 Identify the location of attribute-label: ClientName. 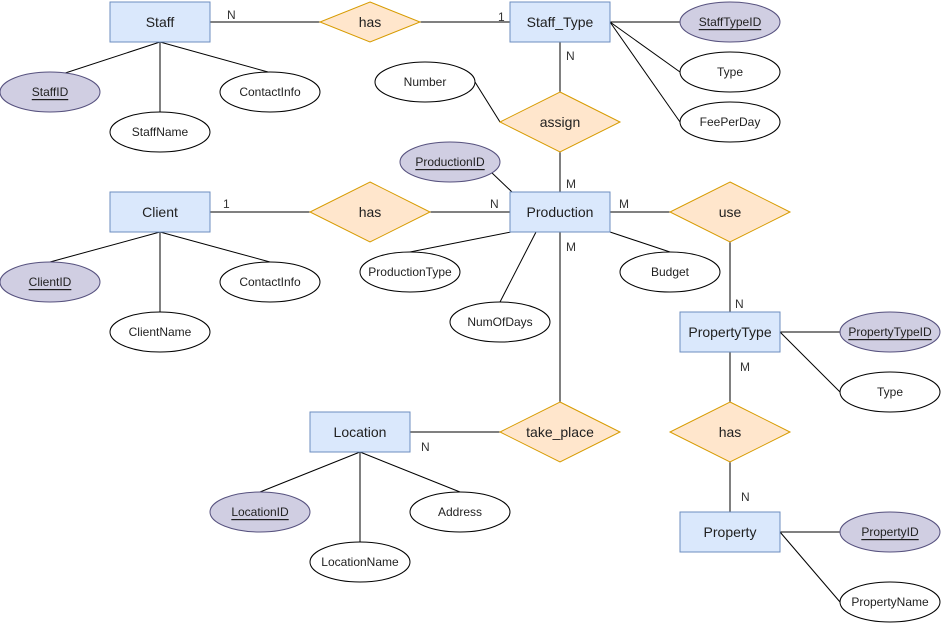
(160, 332).